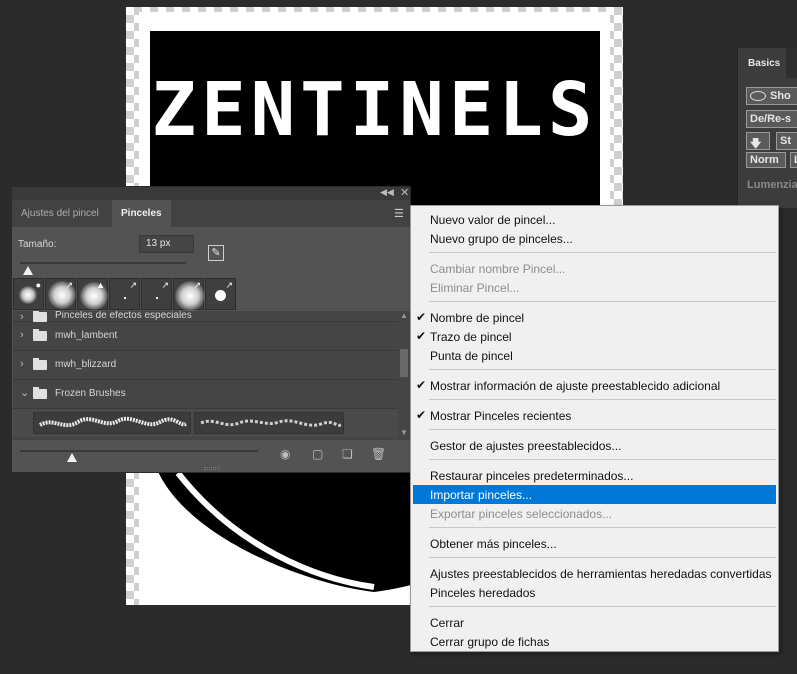 The image size is (797, 674). I want to click on new-folder-icon: ▢, so click(317, 454).